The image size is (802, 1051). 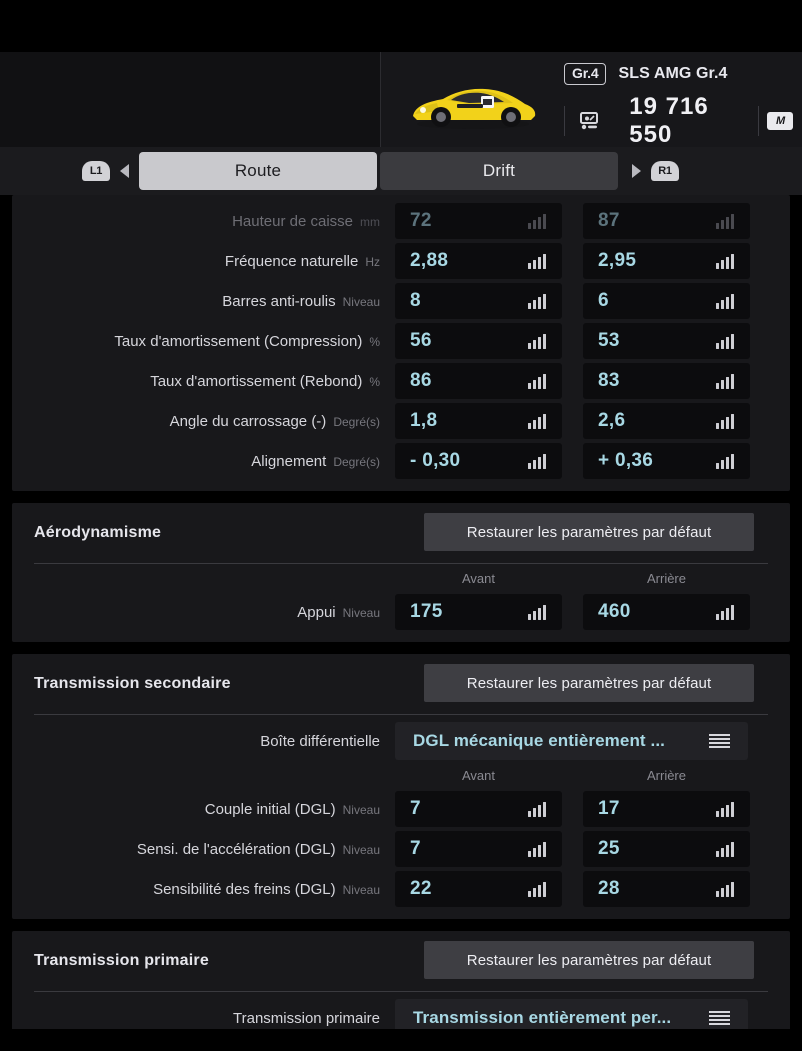 I want to click on car-thumbnail, so click(x=473, y=103).